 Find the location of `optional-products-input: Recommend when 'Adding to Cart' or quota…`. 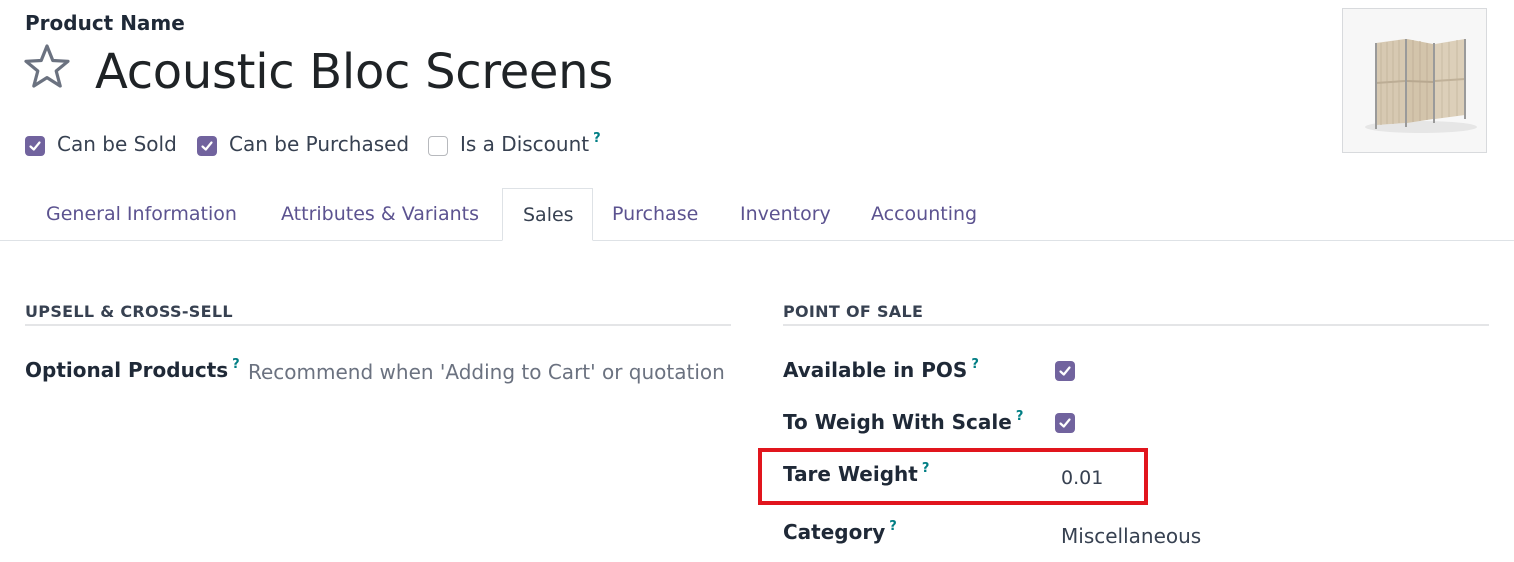

optional-products-input: Recommend when 'Adding to Cart' or quota… is located at coordinates (486, 372).